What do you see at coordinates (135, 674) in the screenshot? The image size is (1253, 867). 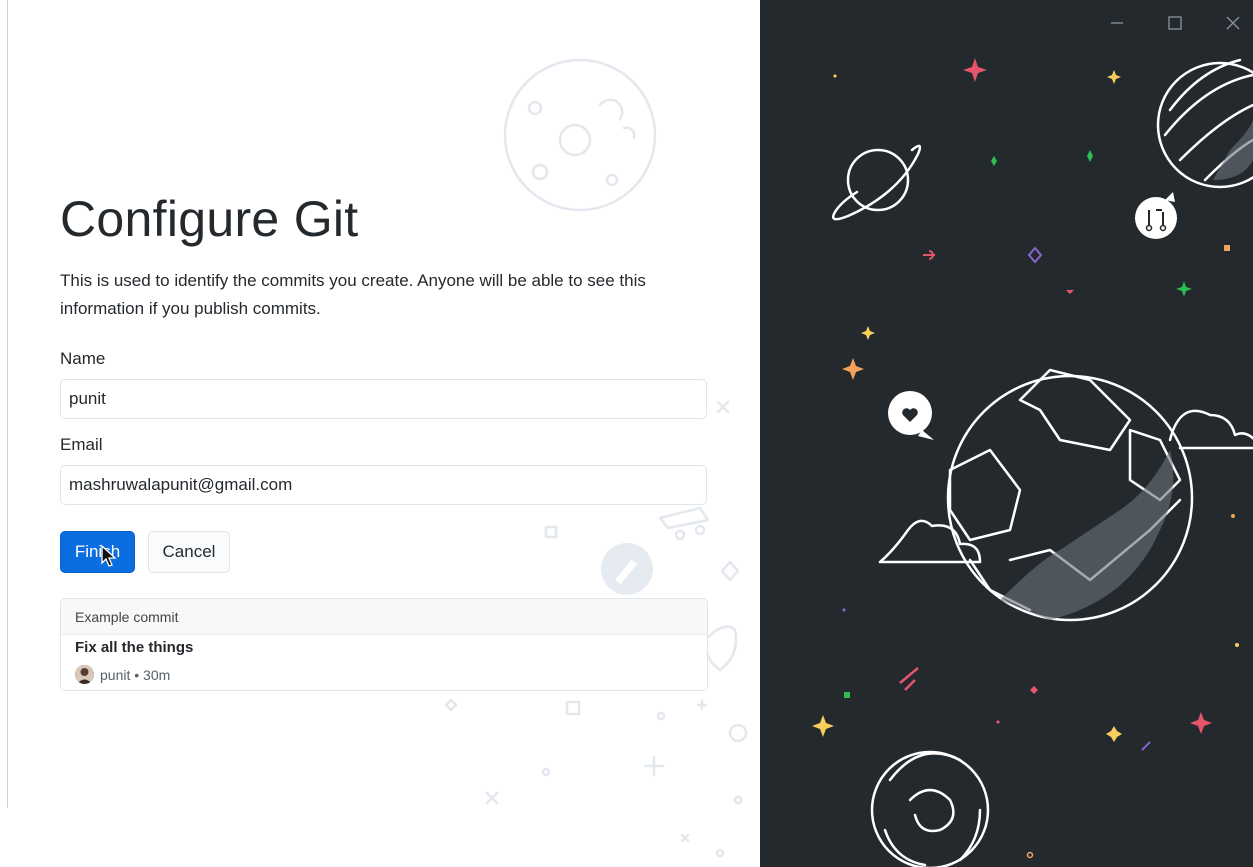 I see `example-commit-author-time: punit • 30m` at bounding box center [135, 674].